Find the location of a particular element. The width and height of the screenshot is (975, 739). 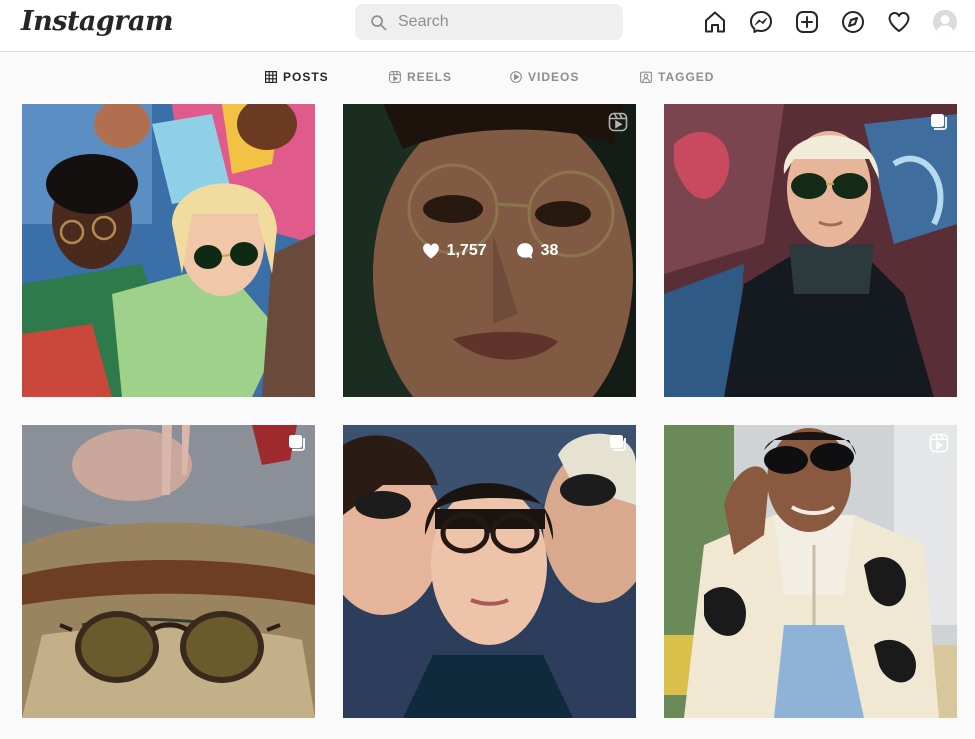

video-icon is located at coordinates (516, 77).